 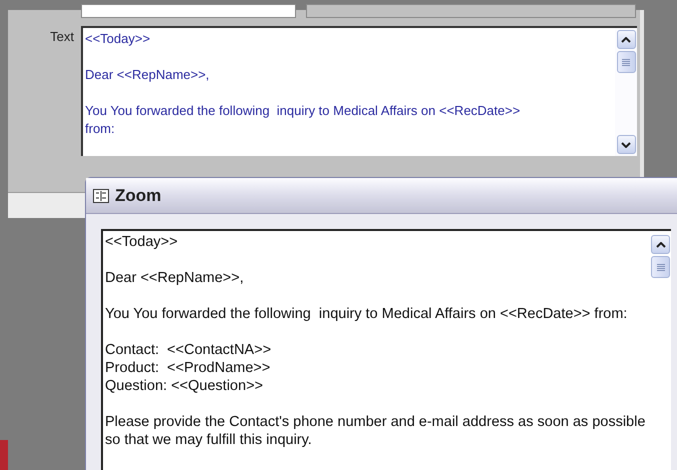 I want to click on window-edge, so click(x=4, y=455).